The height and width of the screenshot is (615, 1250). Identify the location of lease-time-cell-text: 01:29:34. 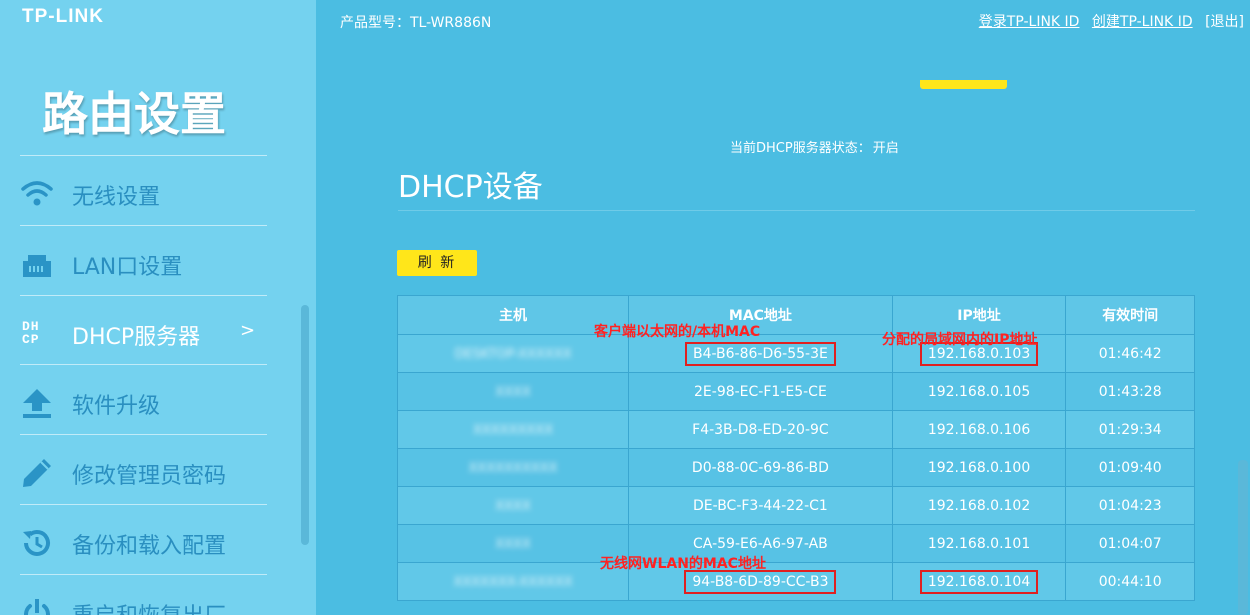
(1130, 429).